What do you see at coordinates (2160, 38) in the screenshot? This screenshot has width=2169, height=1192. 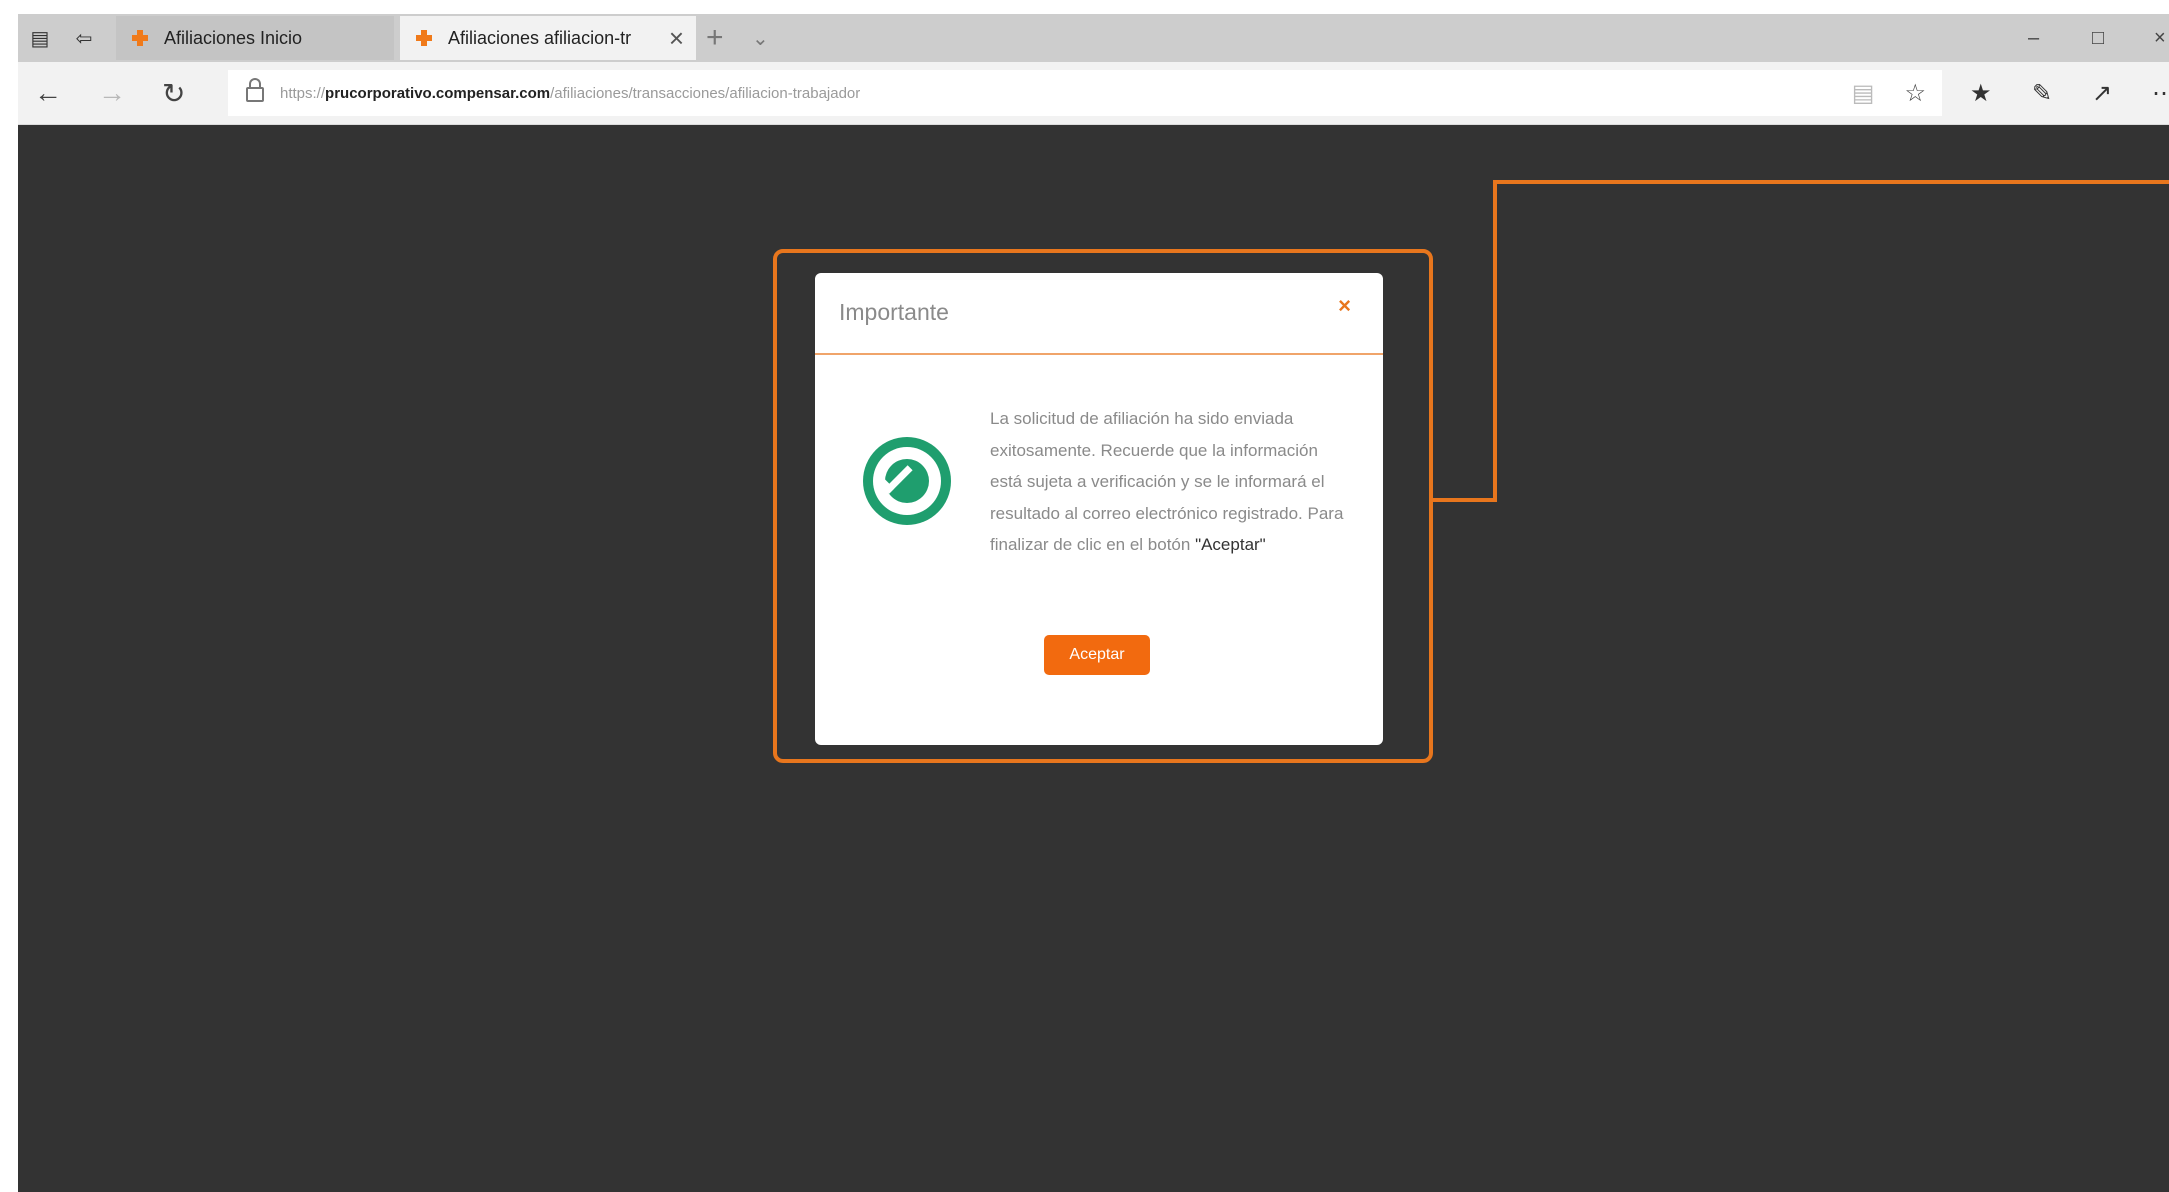 I see `close-window-icon: ×` at bounding box center [2160, 38].